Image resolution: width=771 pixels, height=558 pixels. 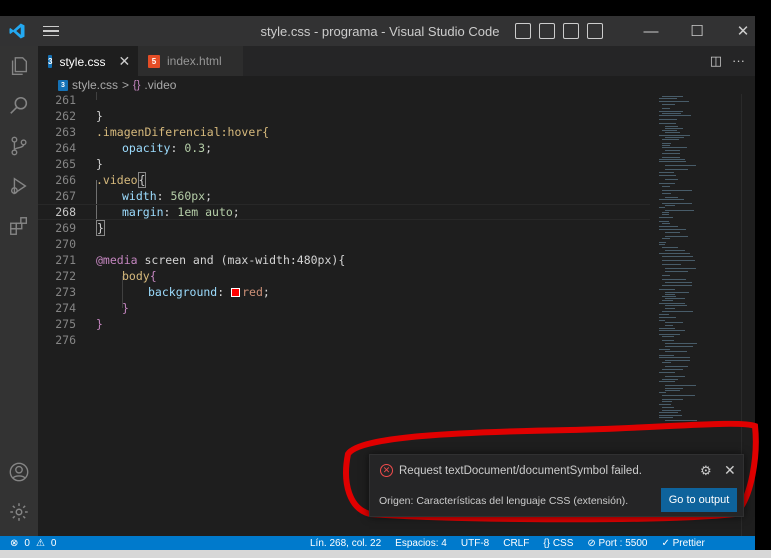 What do you see at coordinates (50, 61) in the screenshot?
I see `css-file-icon: 3` at bounding box center [50, 61].